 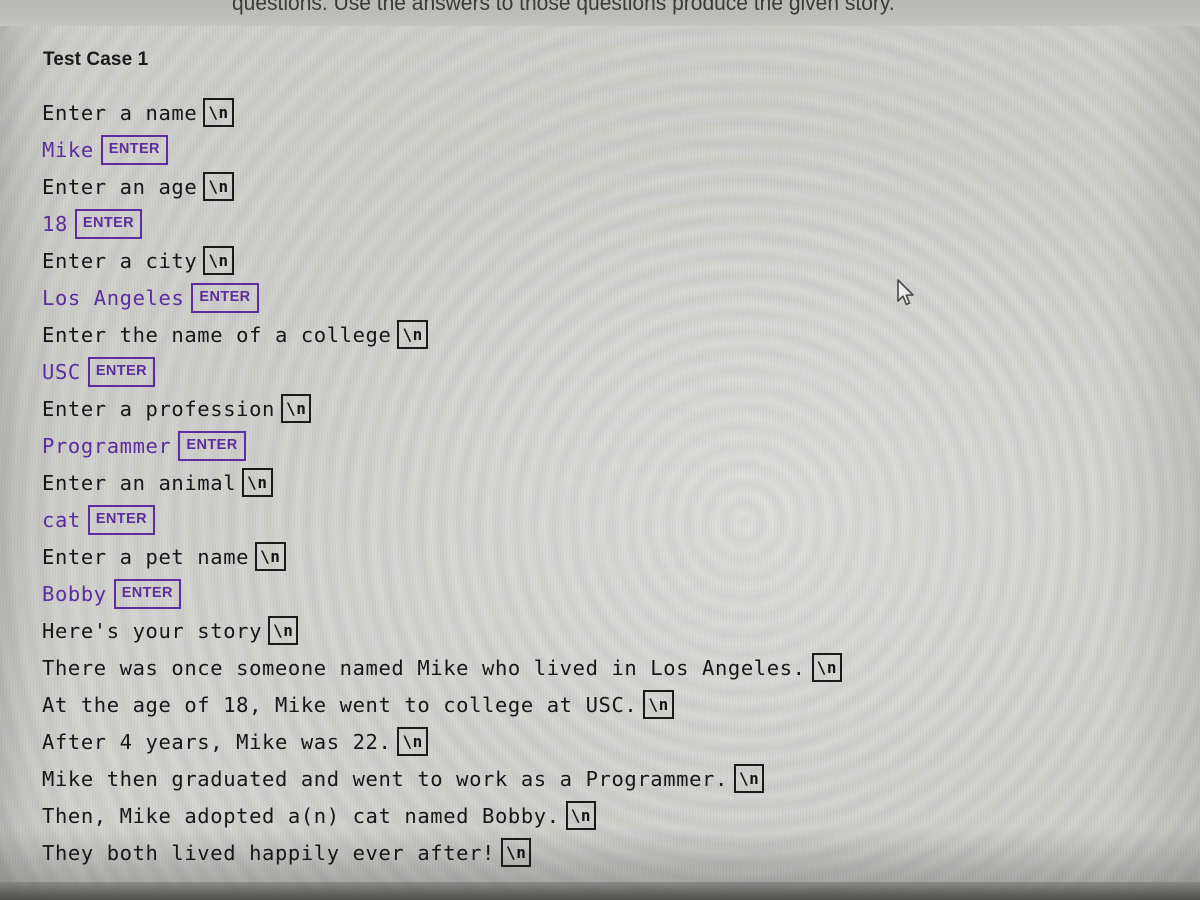 I want to click on console-line: 18 ENTER, so click(x=597, y=223).